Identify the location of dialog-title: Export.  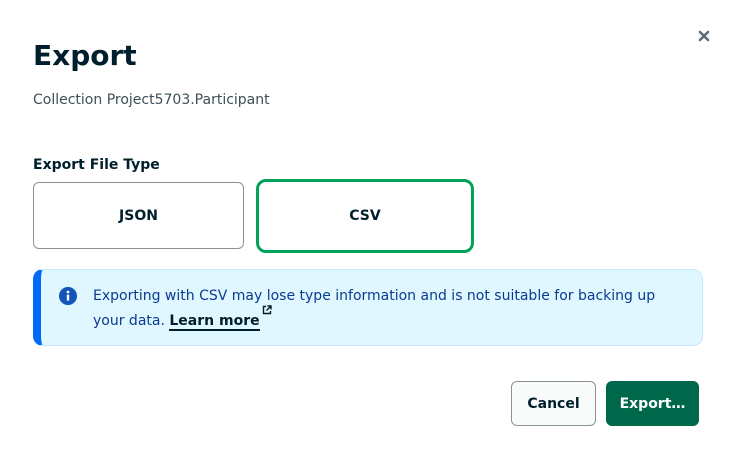
(85, 55).